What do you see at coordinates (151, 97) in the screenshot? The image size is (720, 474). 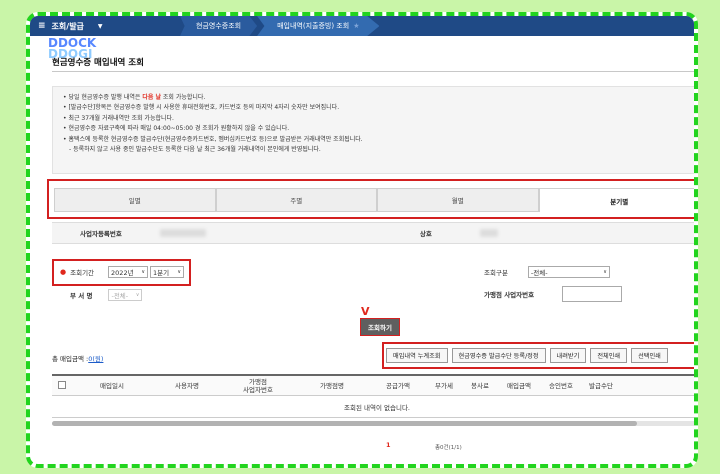 I see `notice-highlight: 다음 날` at bounding box center [151, 97].